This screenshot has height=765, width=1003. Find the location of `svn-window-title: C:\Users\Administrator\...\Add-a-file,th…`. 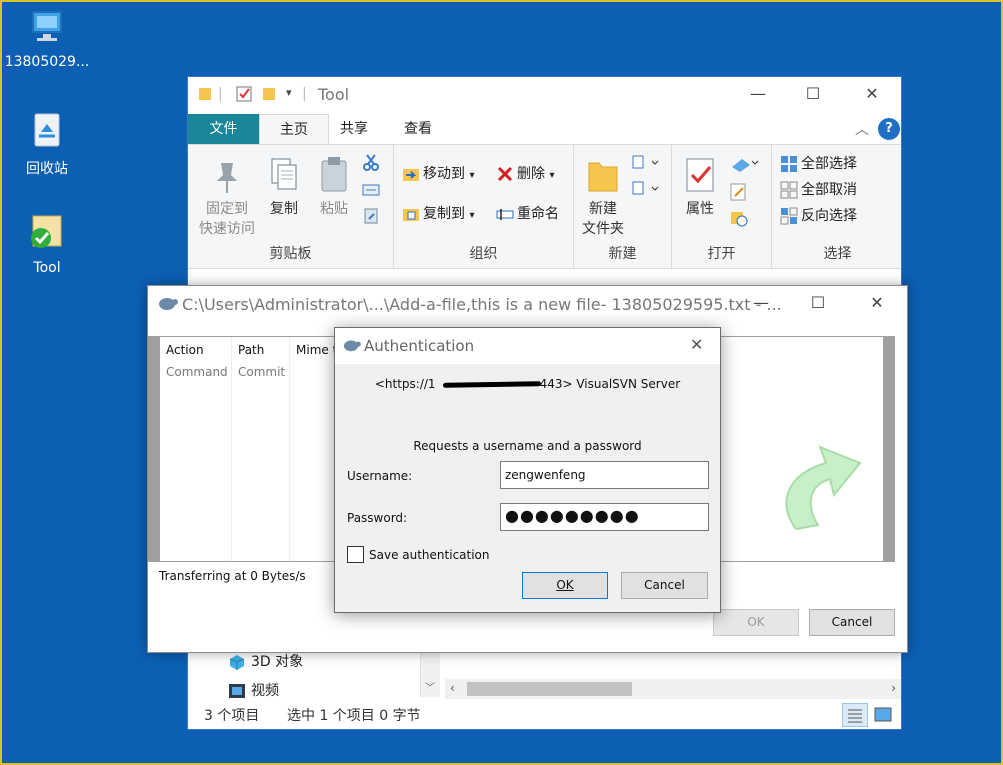

svn-window-title: C:\Users\Administrator\...\Add-a-file,th… is located at coordinates (482, 304).